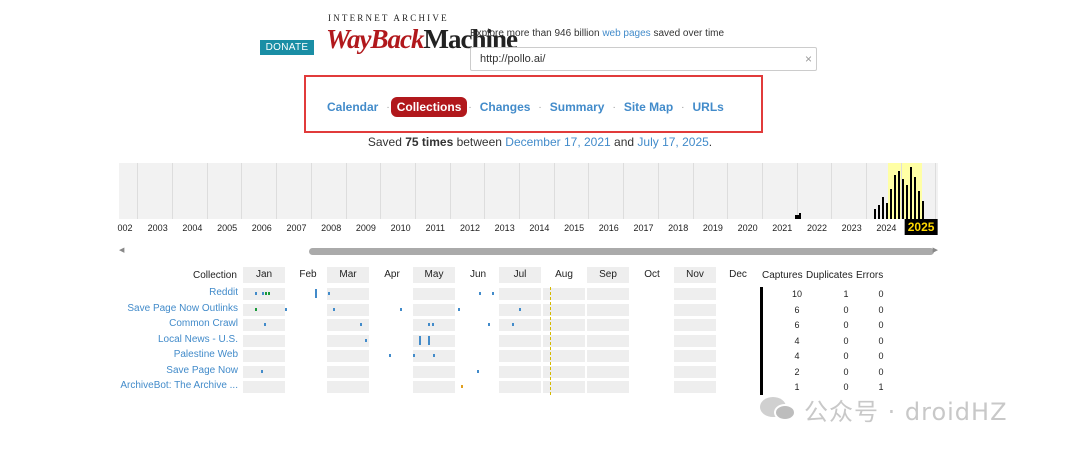 This screenshot has height=454, width=1080. What do you see at coordinates (366, 228) in the screenshot?
I see `year-label: 2009` at bounding box center [366, 228].